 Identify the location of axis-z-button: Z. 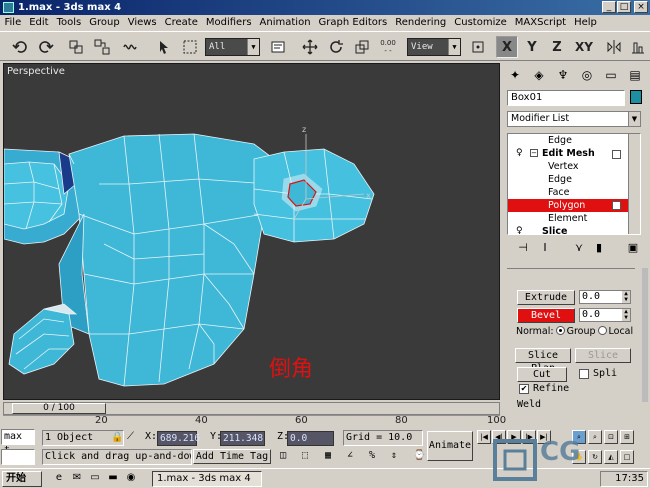
(557, 47).